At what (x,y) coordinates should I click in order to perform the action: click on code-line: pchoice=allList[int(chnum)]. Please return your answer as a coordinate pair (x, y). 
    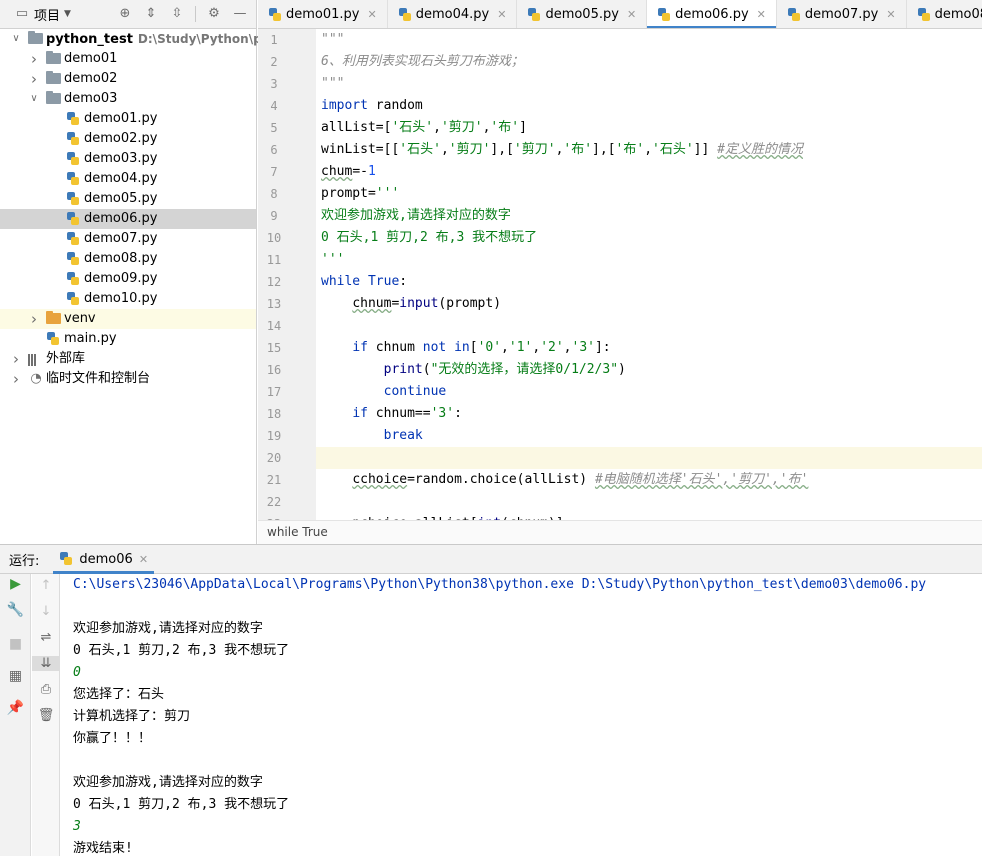
    Looking at the image, I should click on (649, 516).